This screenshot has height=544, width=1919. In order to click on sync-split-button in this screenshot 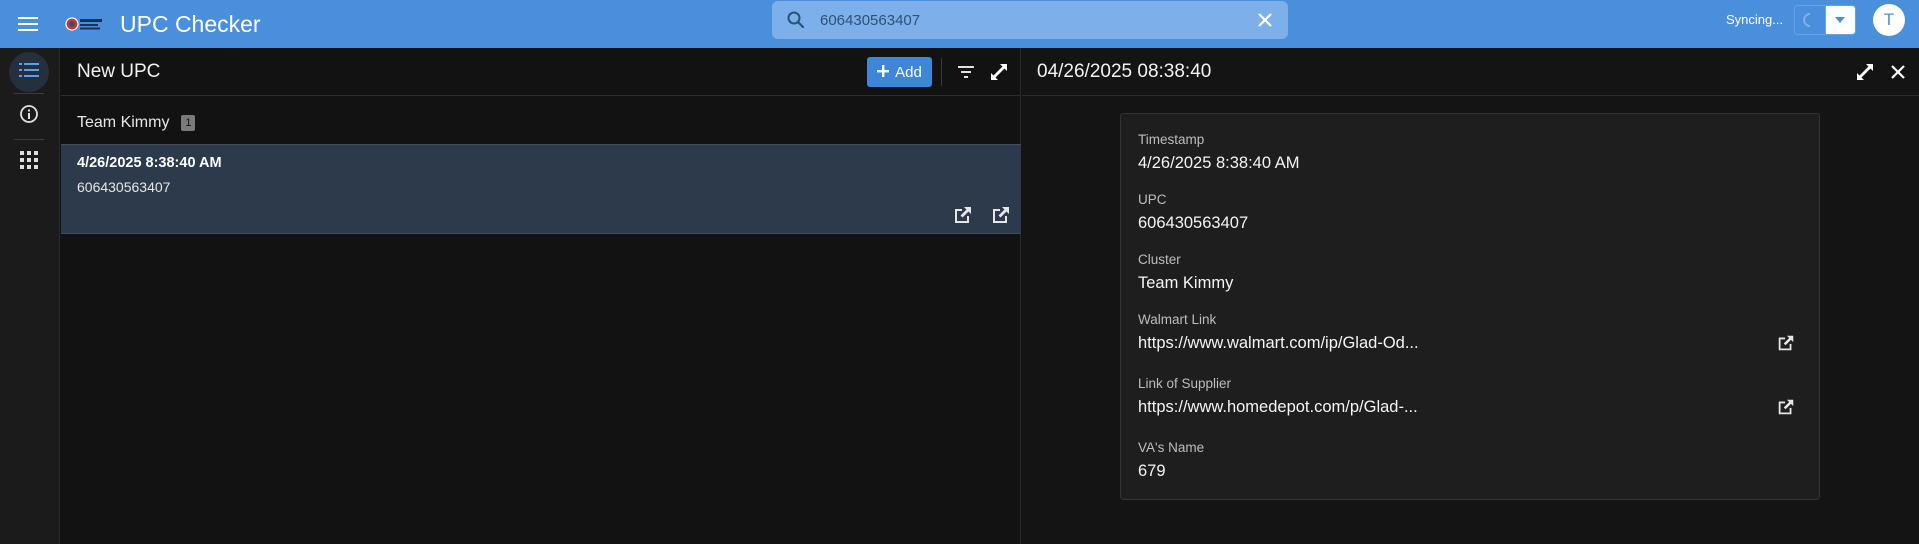, I will do `click(1825, 20)`.